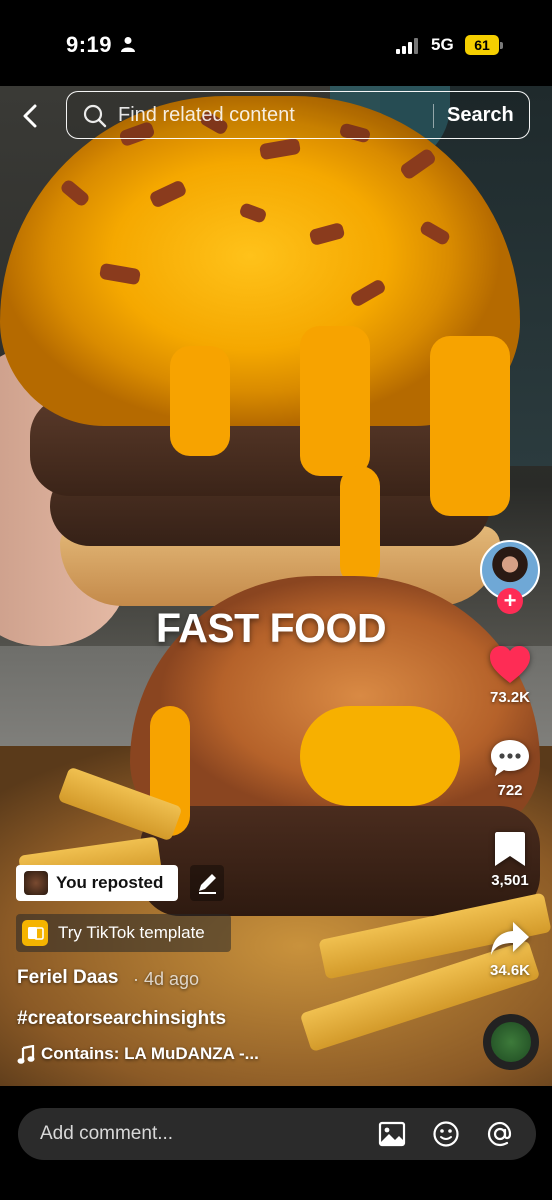 Image resolution: width=552 pixels, height=1200 pixels. I want to click on image-icon, so click(392, 1134).